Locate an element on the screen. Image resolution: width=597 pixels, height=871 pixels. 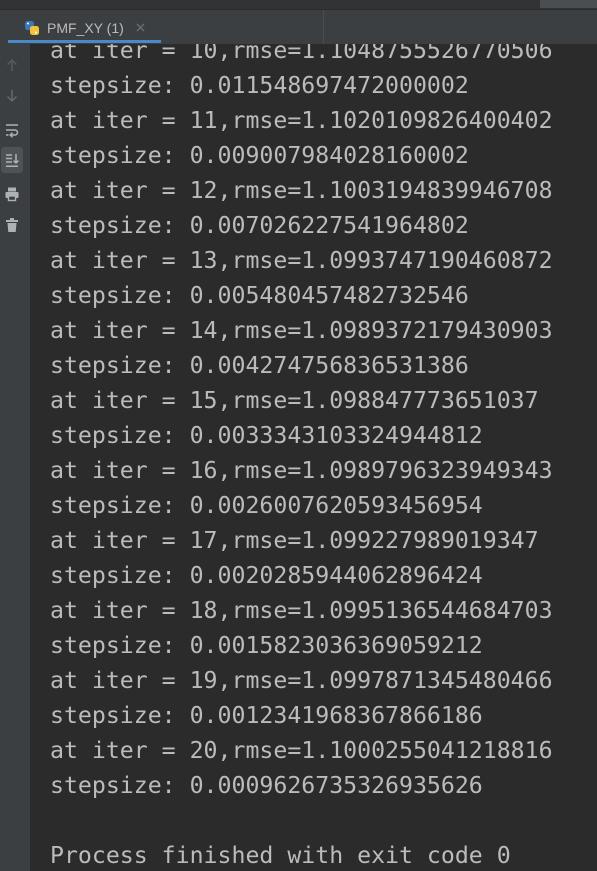
process-exit-message: Process finished with exit code 0 is located at coordinates (280, 855).